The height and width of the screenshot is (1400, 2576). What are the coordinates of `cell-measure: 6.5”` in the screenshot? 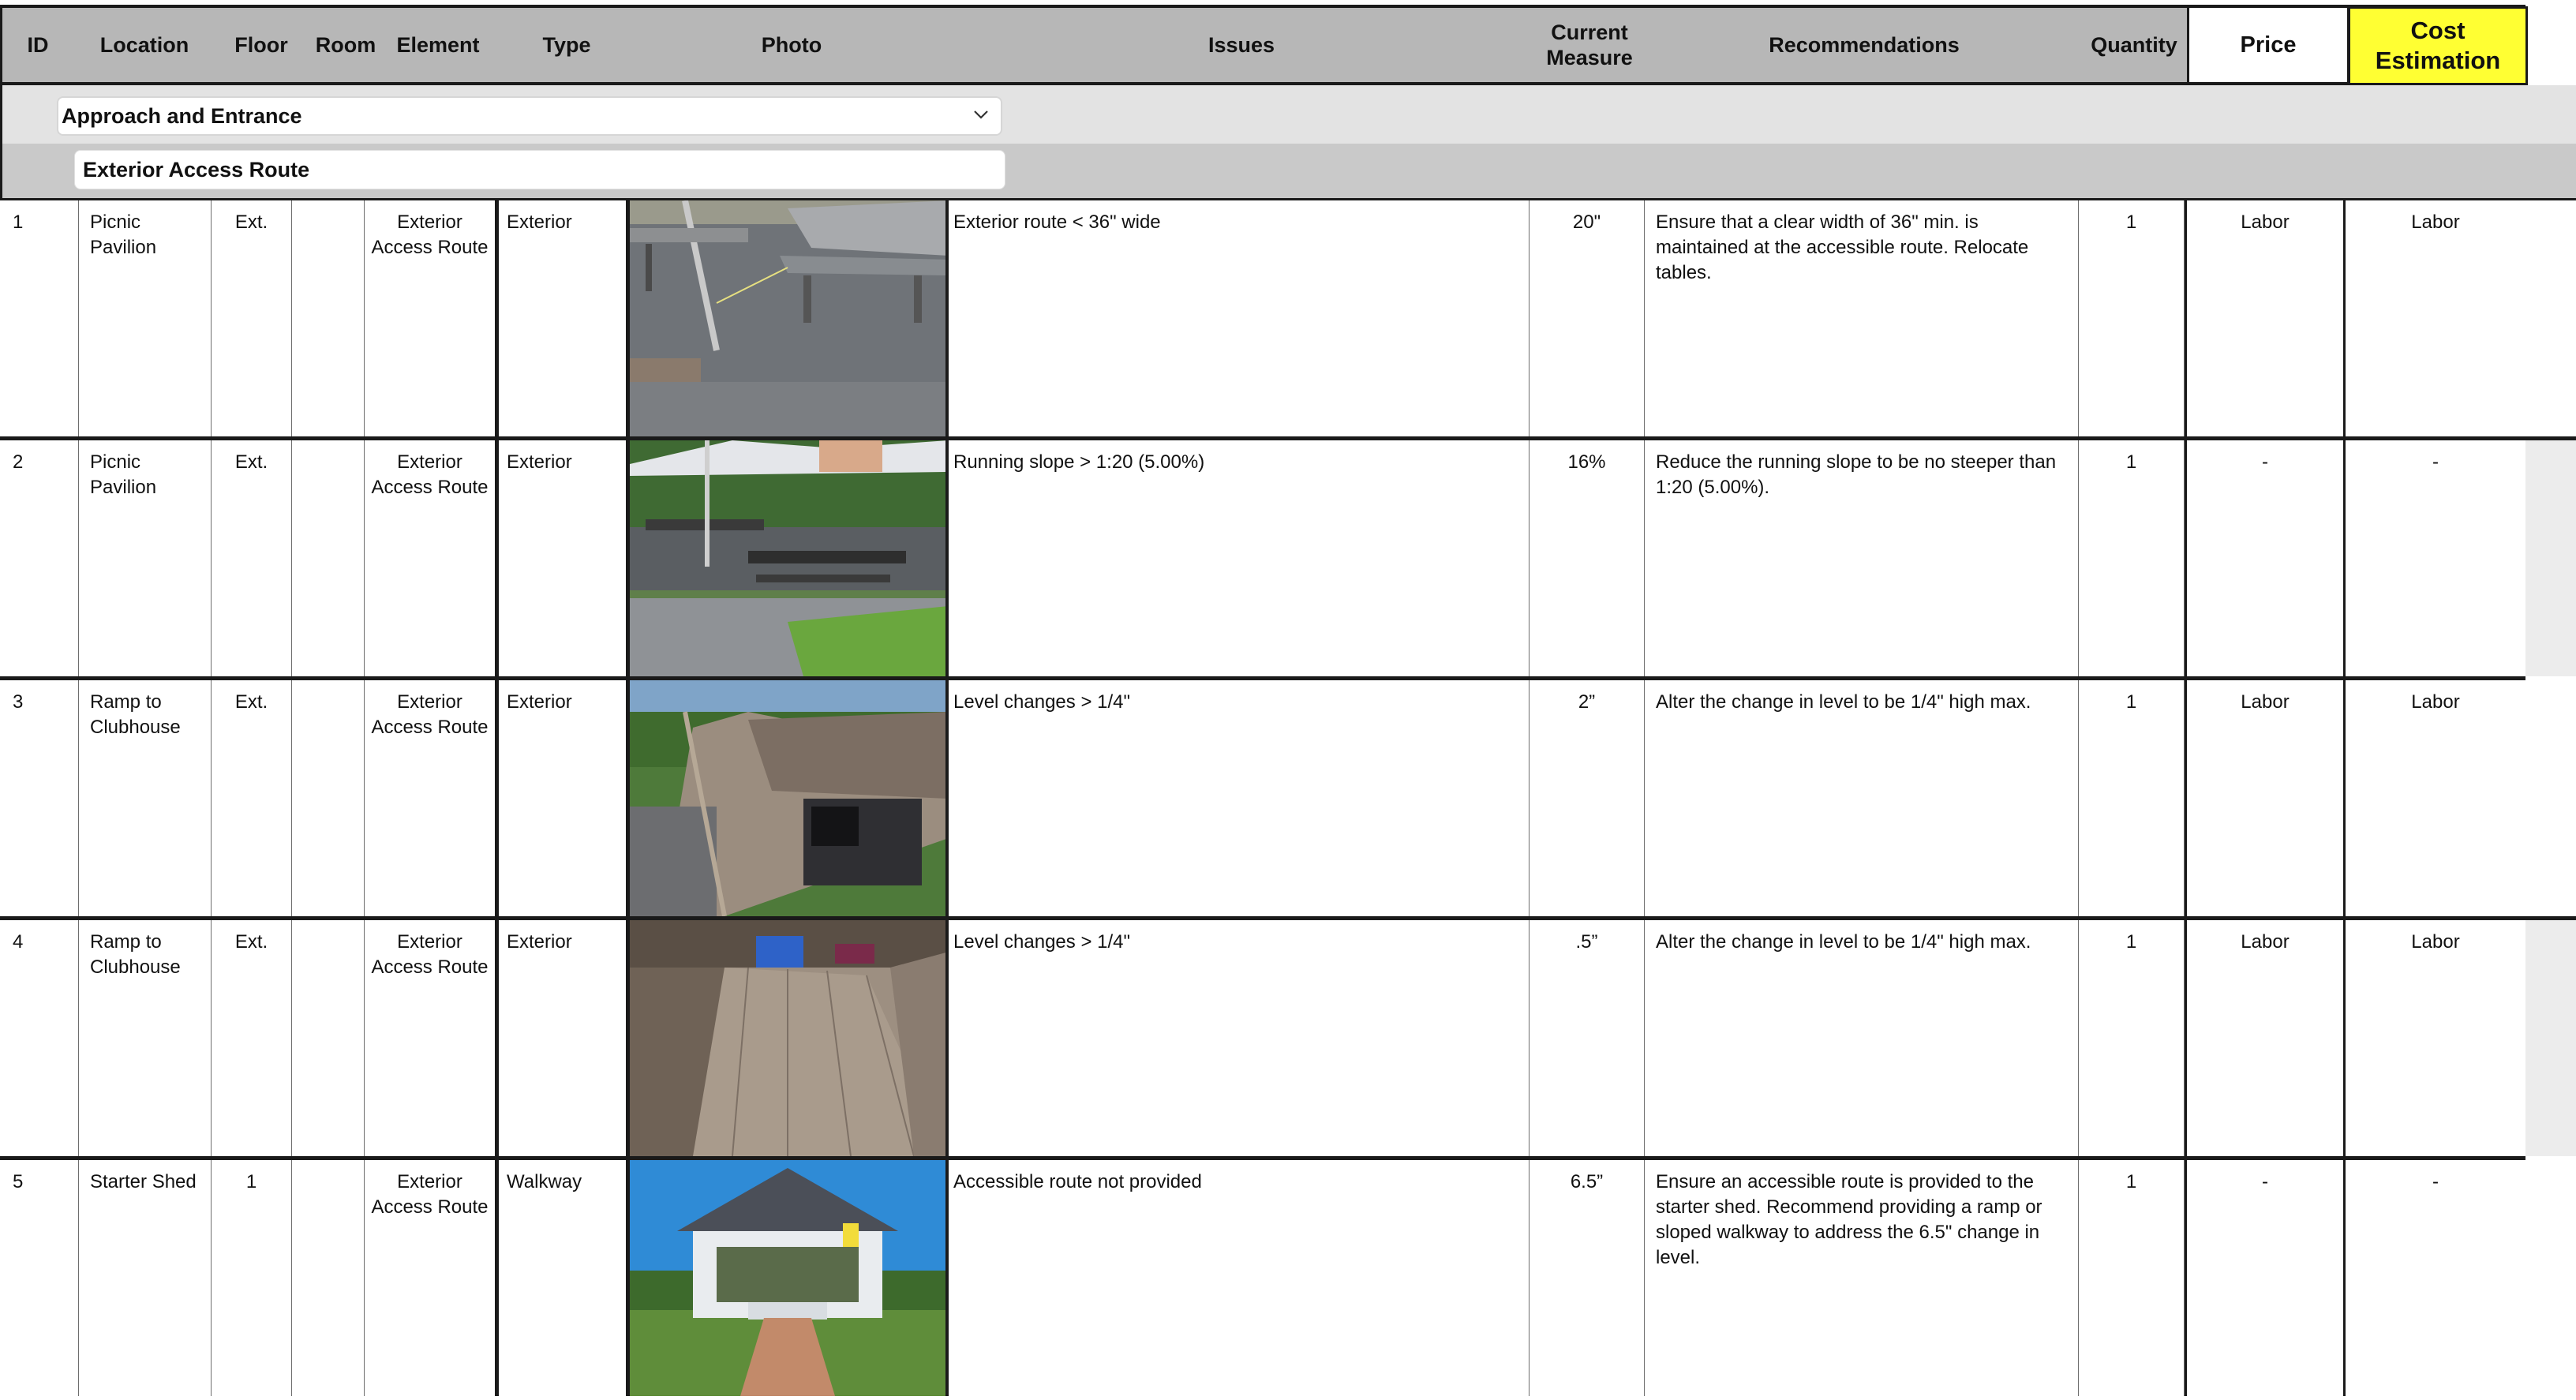 It's located at (1587, 1278).